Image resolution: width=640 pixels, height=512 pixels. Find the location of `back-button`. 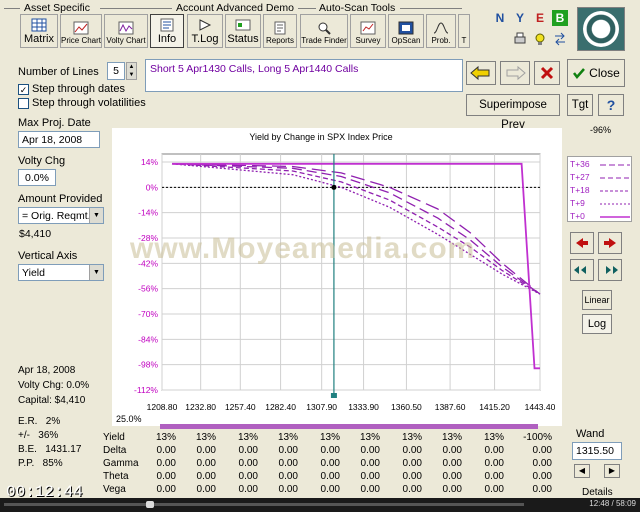

back-button is located at coordinates (481, 73).